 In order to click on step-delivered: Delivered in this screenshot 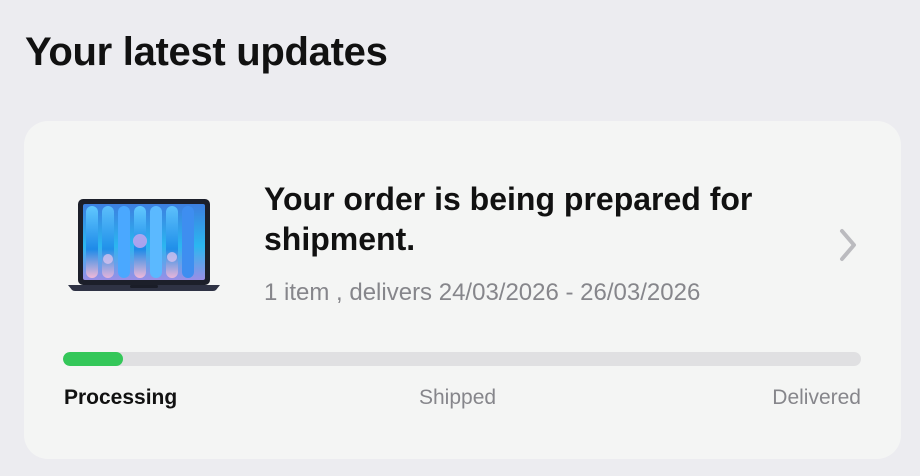, I will do `click(816, 397)`.